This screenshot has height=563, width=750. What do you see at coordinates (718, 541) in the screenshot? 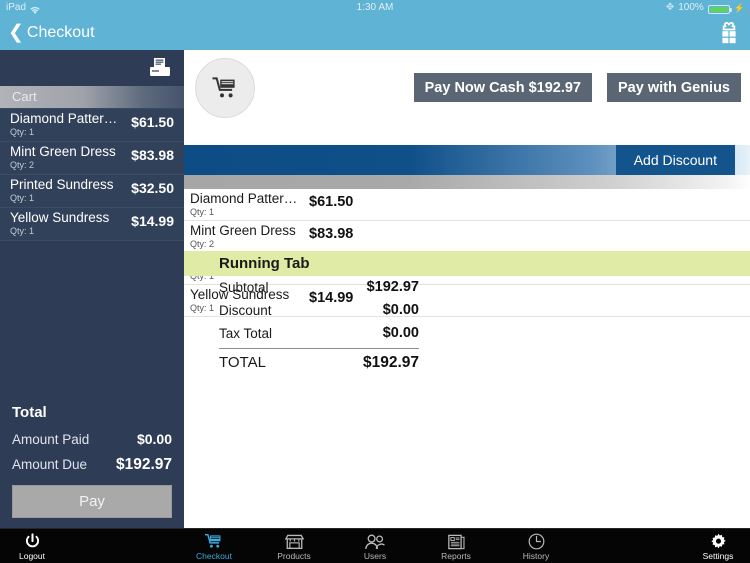
I see `gear-icon` at bounding box center [718, 541].